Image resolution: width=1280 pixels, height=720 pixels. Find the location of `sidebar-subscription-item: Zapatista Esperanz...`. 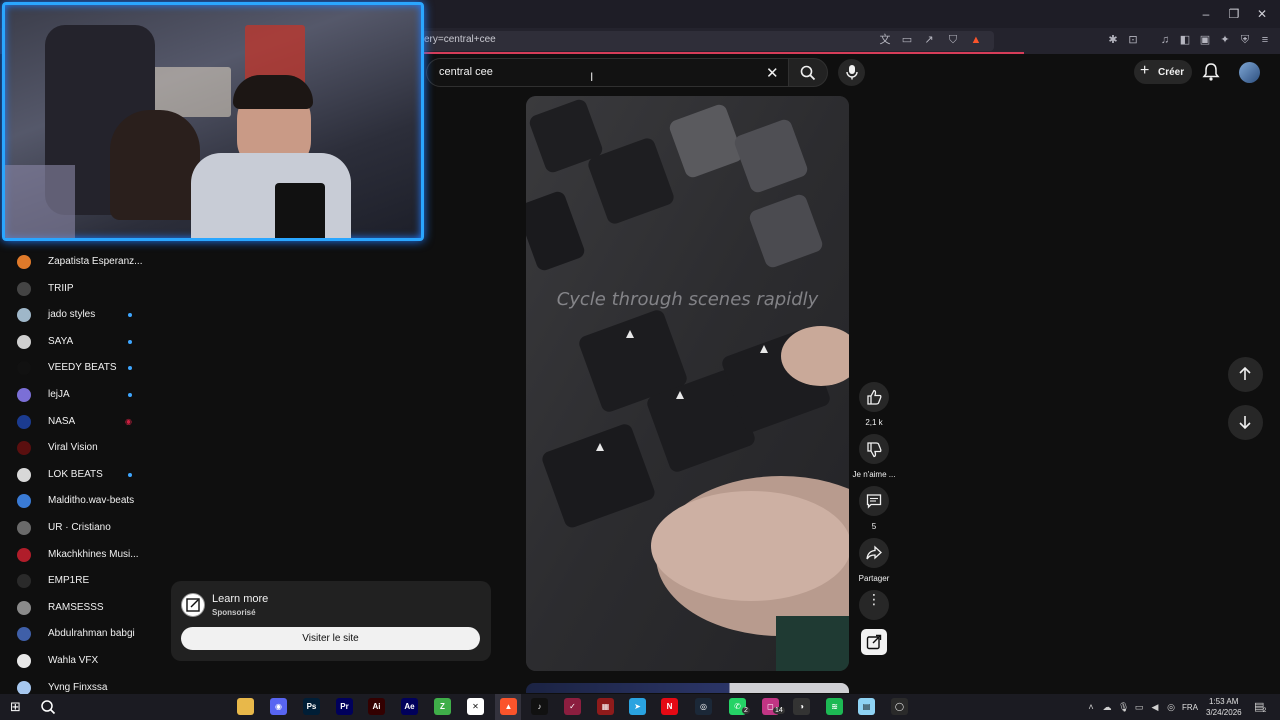

sidebar-subscription-item: Zapatista Esperanz... is located at coordinates (80, 262).